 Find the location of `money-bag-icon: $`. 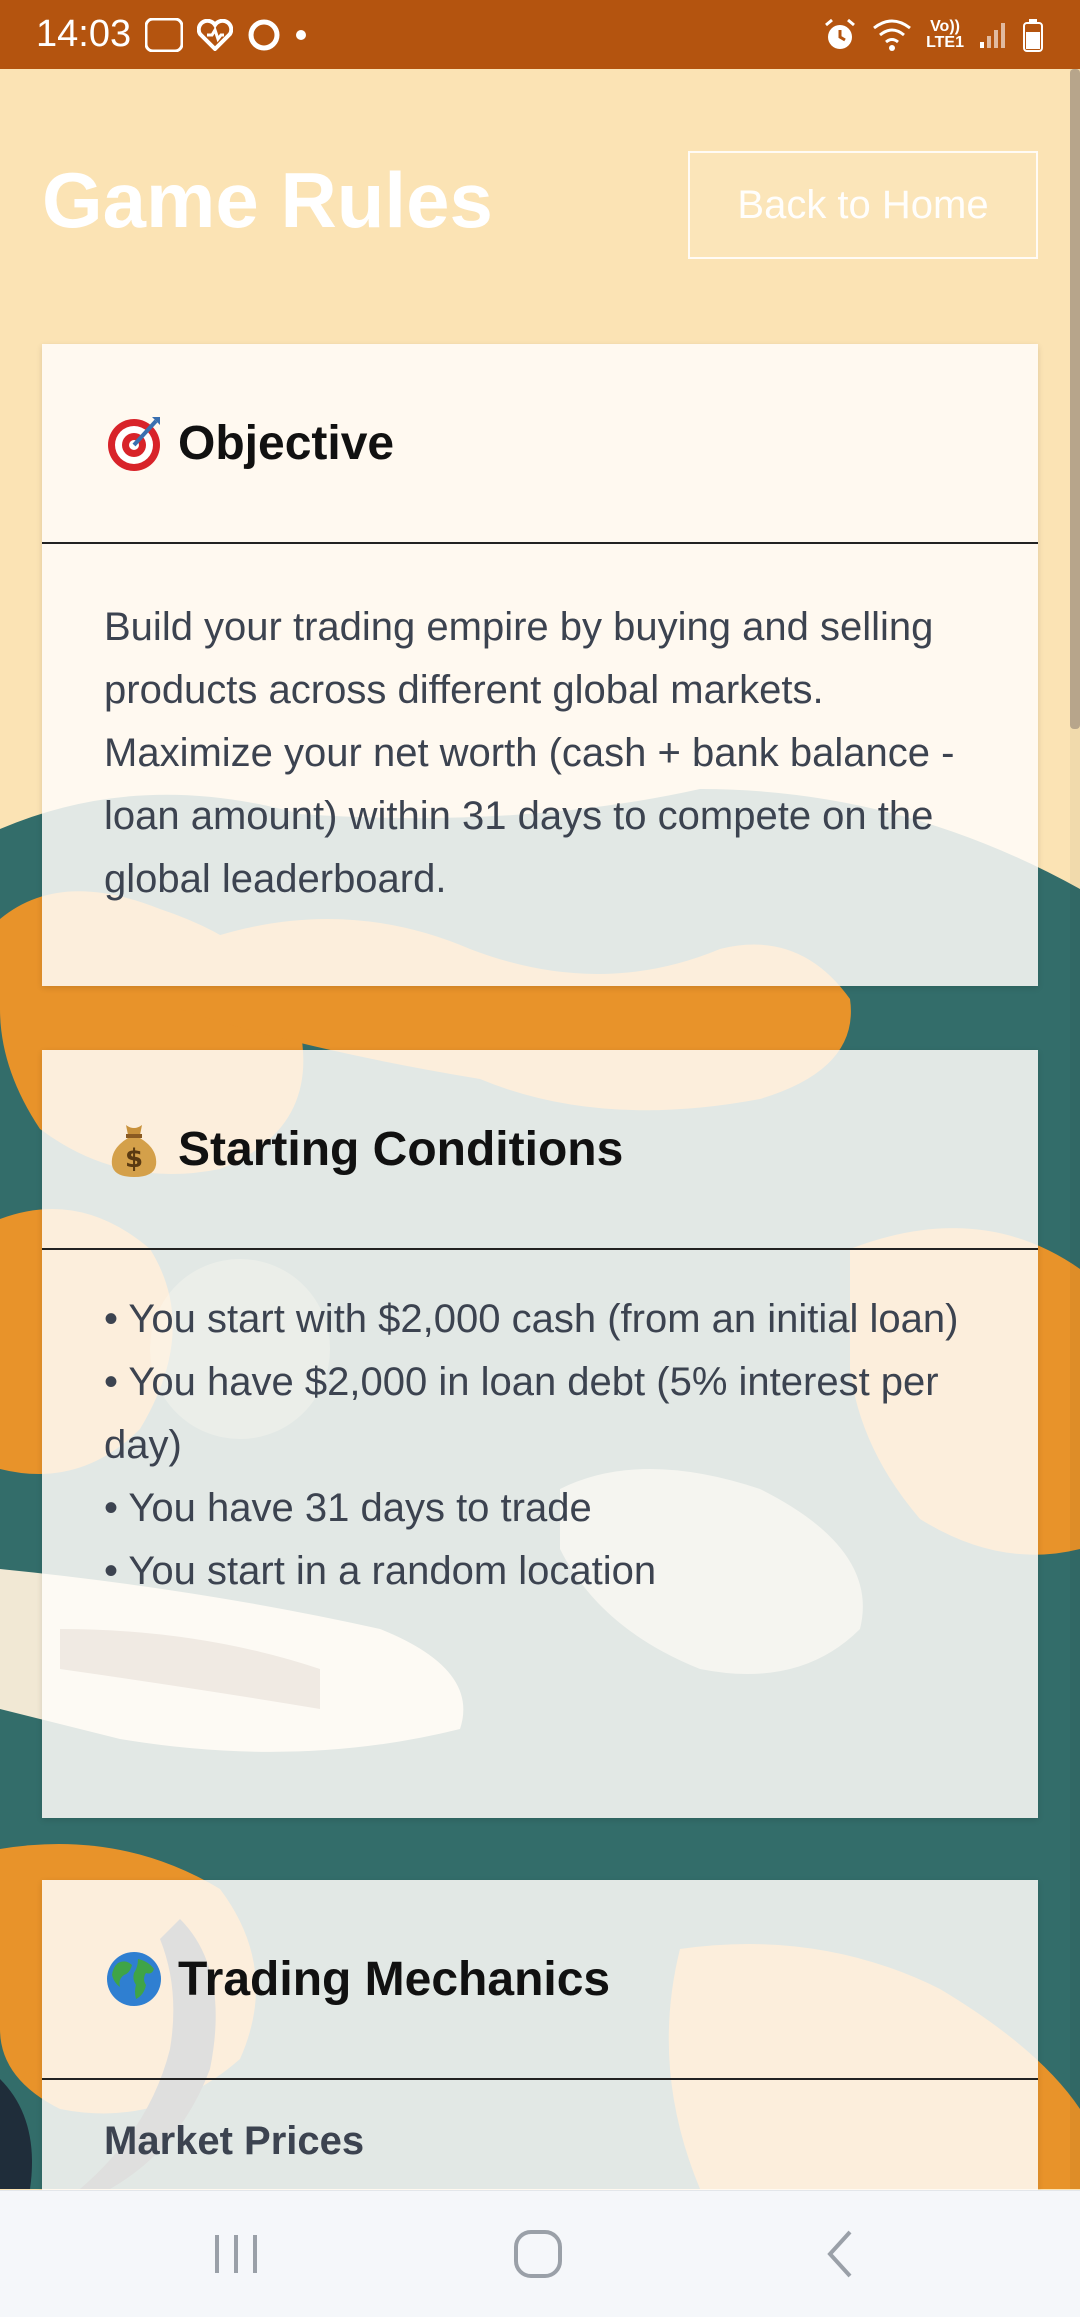

money-bag-icon: $ is located at coordinates (134, 1151).